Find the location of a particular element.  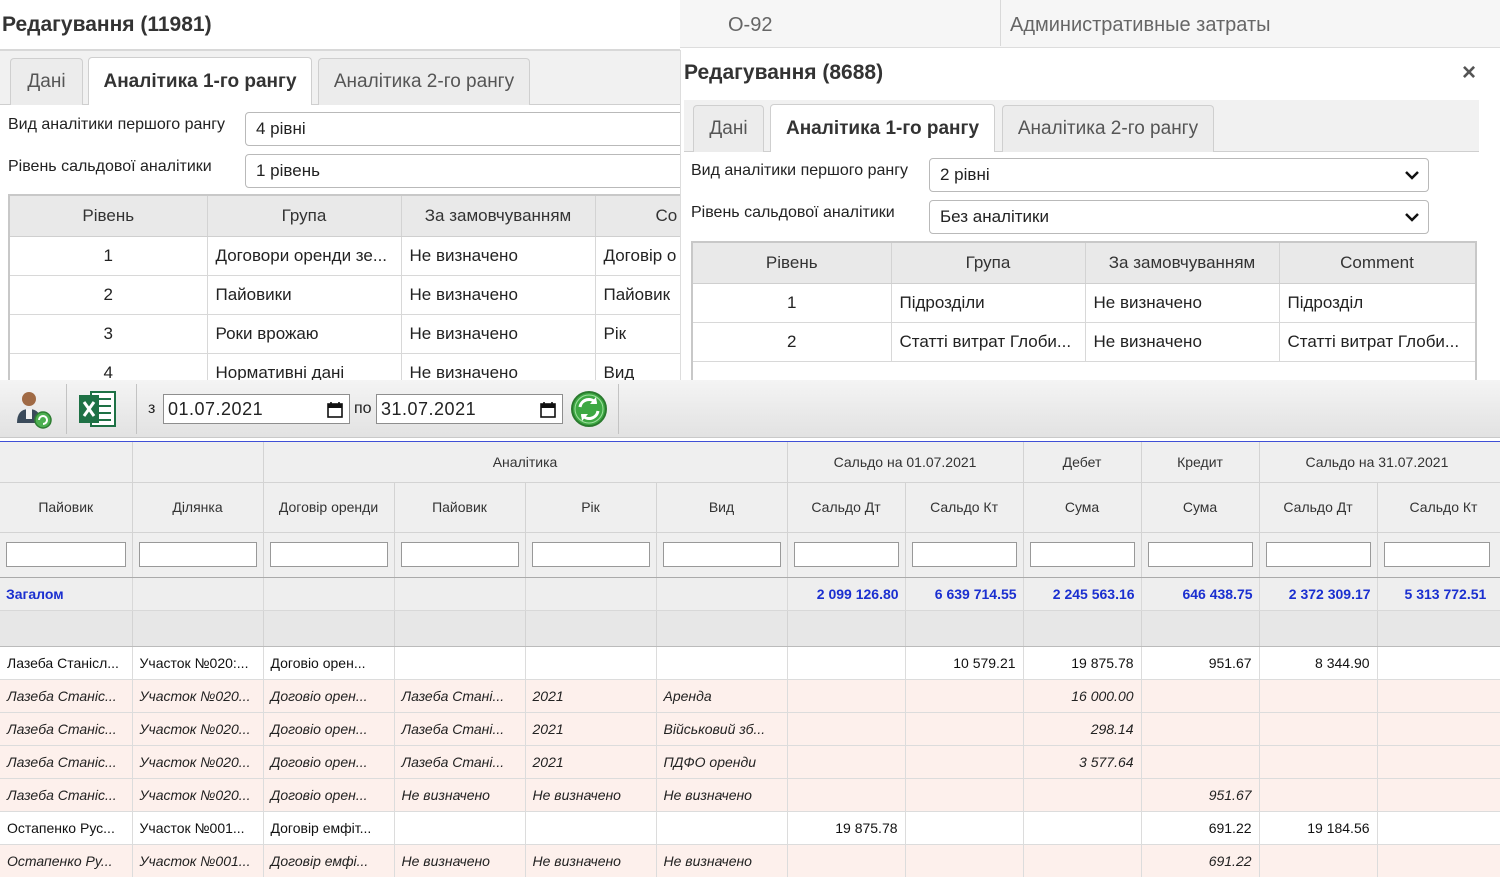

background-grid-row: О-92 Административные затраты is located at coordinates (1090, 24).